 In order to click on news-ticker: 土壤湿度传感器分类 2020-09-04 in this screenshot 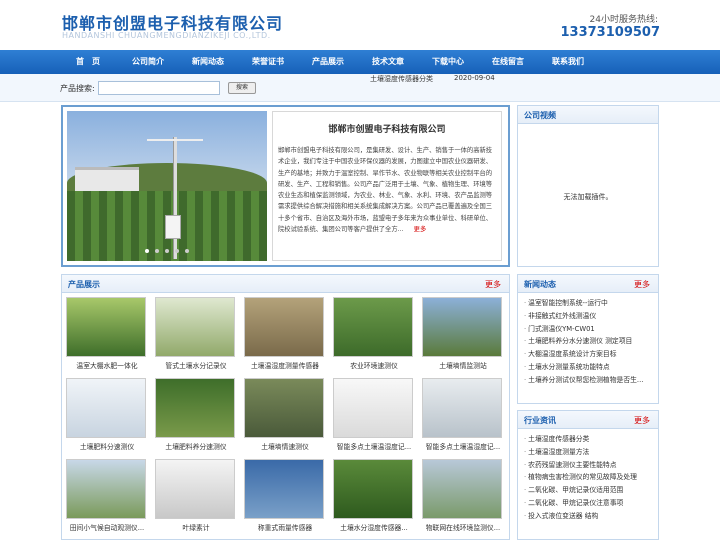, I will do `click(432, 79)`.